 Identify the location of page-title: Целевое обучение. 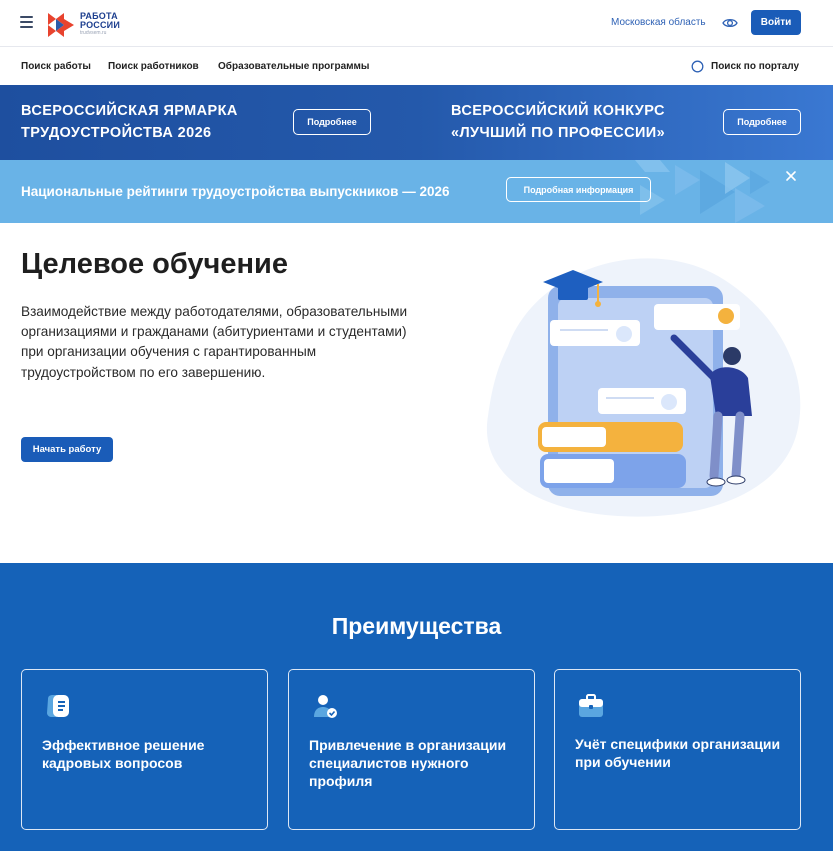
(154, 264).